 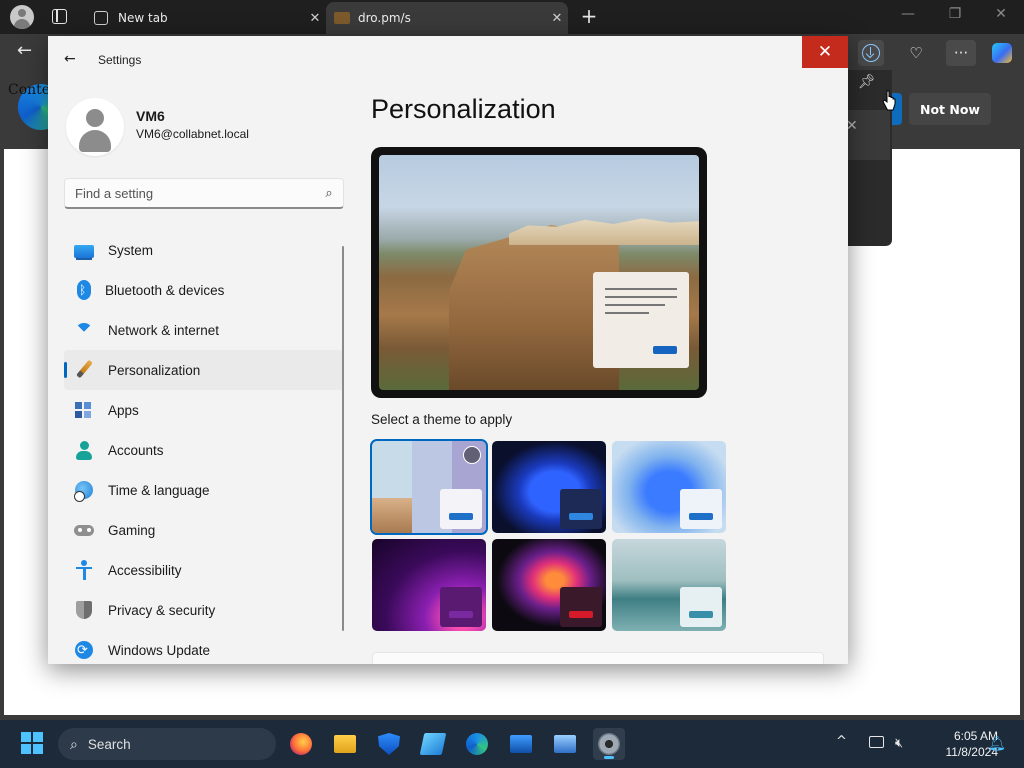 I want to click on download-icon, so click(x=871, y=53).